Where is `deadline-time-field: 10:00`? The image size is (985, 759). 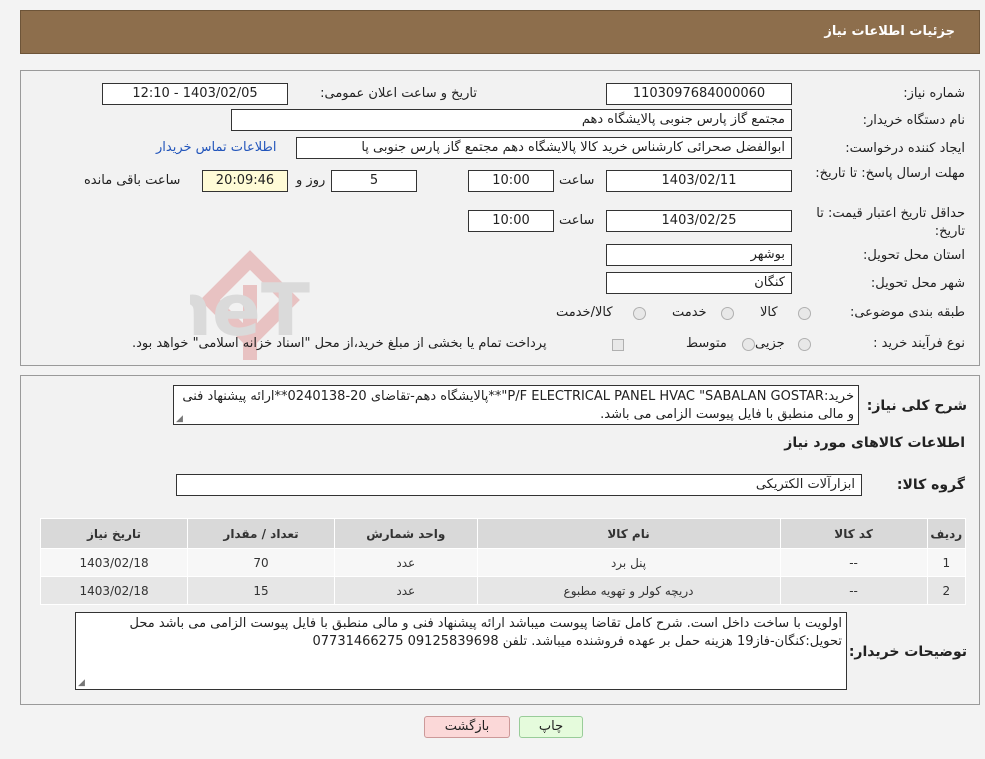 deadline-time-field: 10:00 is located at coordinates (511, 181).